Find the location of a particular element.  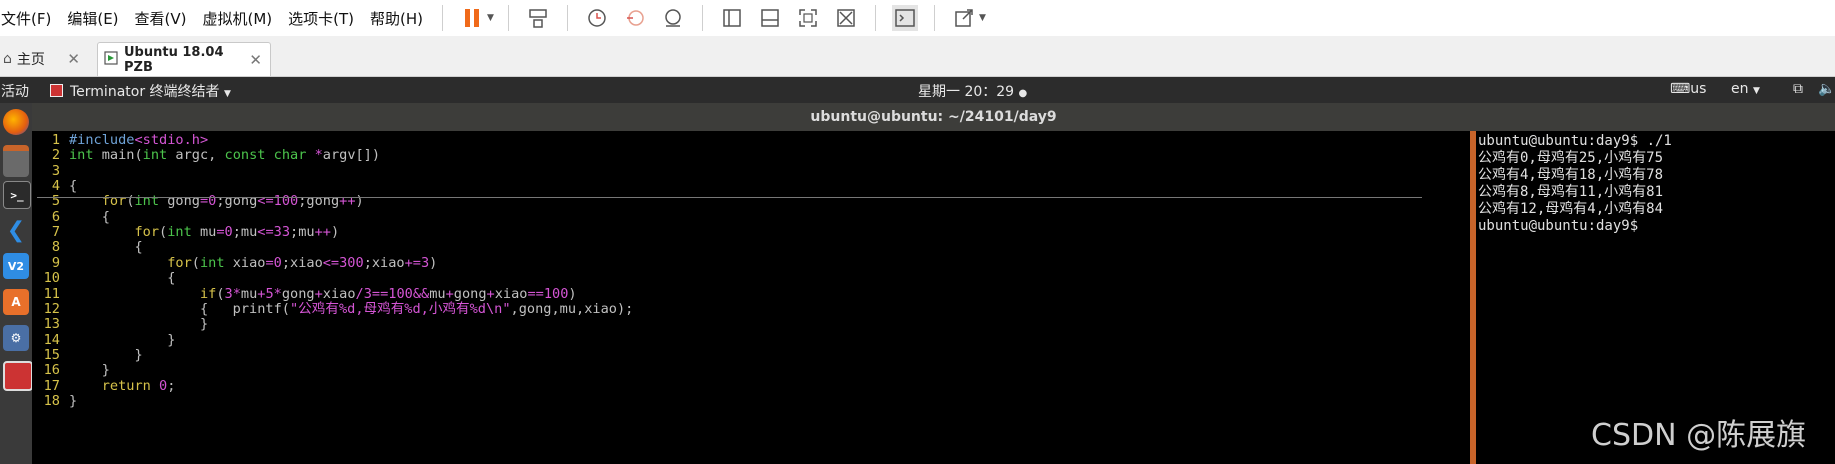

menu-view: 查看(V) is located at coordinates (165, 18).